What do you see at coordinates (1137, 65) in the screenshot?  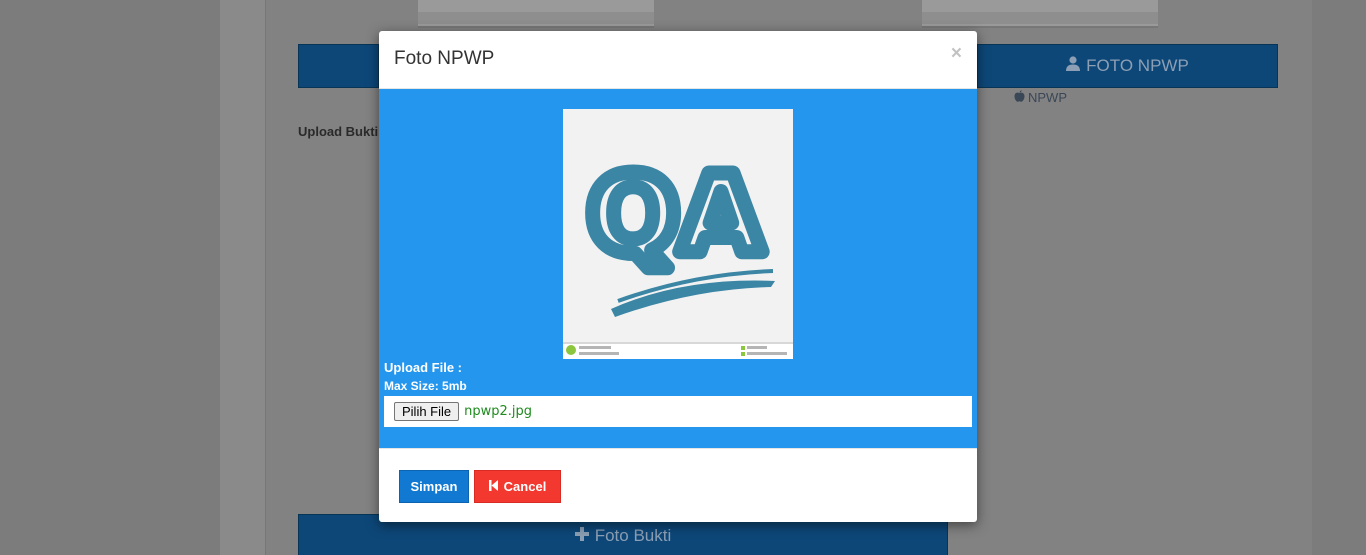 I see `foto-npwp-button-label: FOTO NPWP` at bounding box center [1137, 65].